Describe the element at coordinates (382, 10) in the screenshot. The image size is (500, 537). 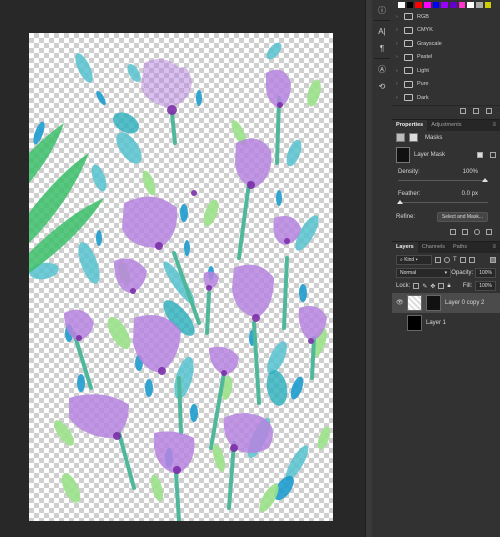
I see `info-icon: ⓘ` at that location.